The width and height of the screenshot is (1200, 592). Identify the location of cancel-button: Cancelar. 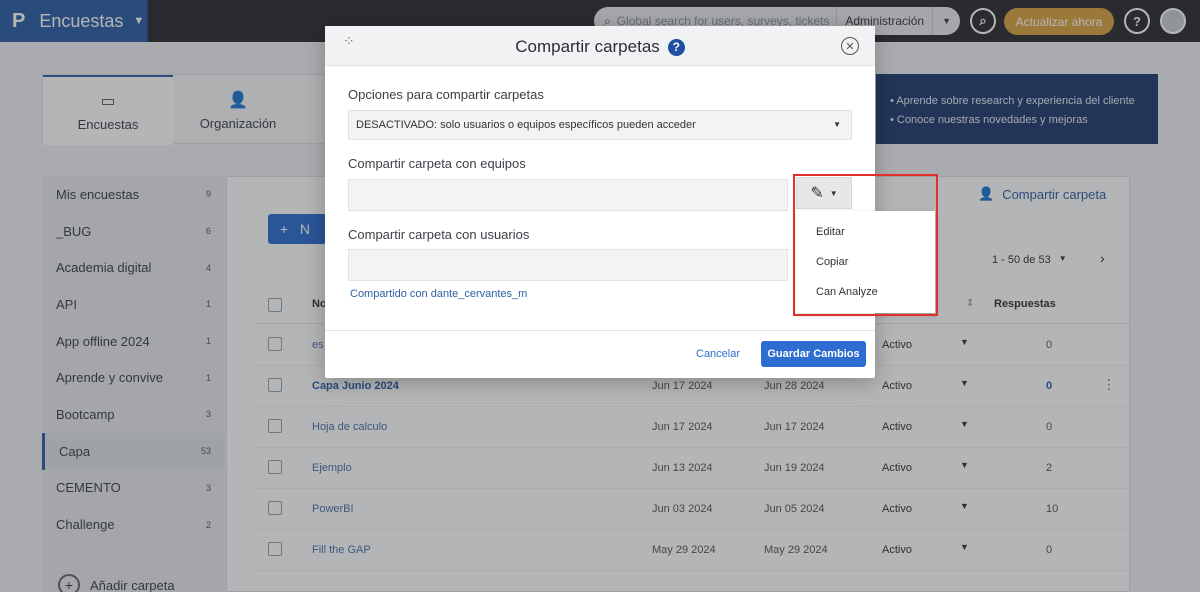
(718, 354).